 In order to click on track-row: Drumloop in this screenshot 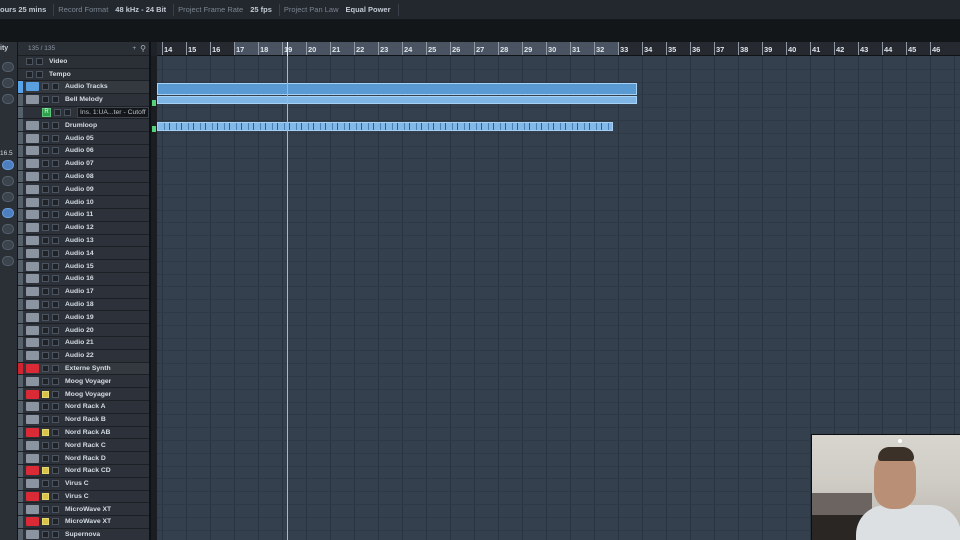, I will do `click(83, 126)`.